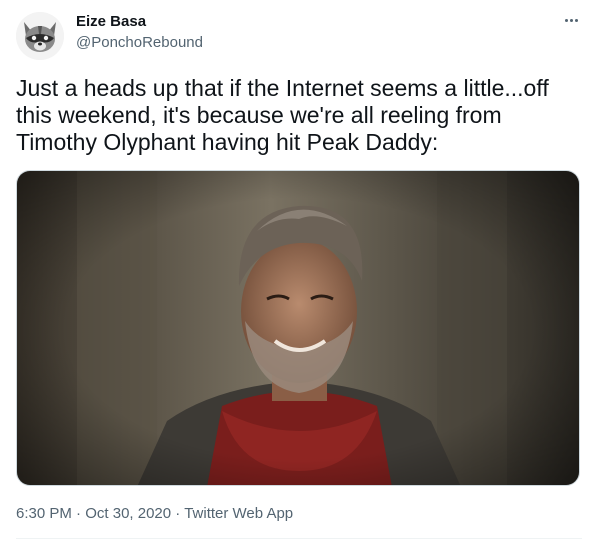  Describe the element at coordinates (139, 43) in the screenshot. I see `author-handle: @PonchoRebound` at that location.